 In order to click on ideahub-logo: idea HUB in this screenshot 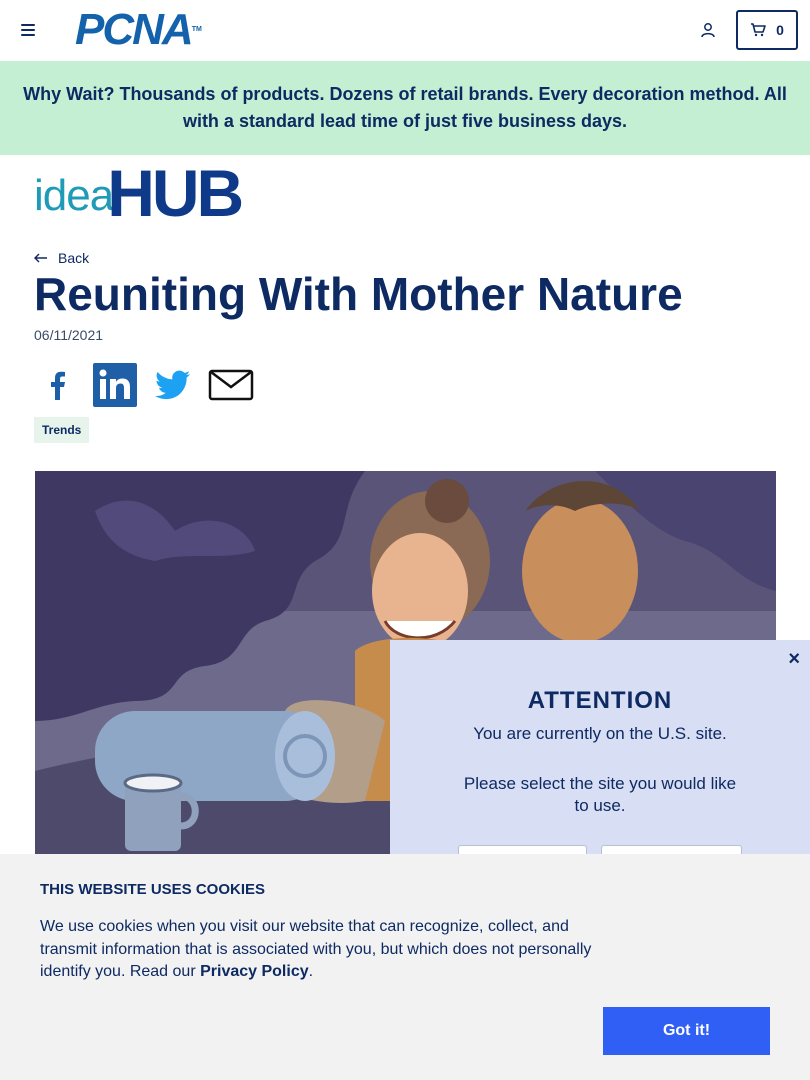, I will do `click(139, 193)`.